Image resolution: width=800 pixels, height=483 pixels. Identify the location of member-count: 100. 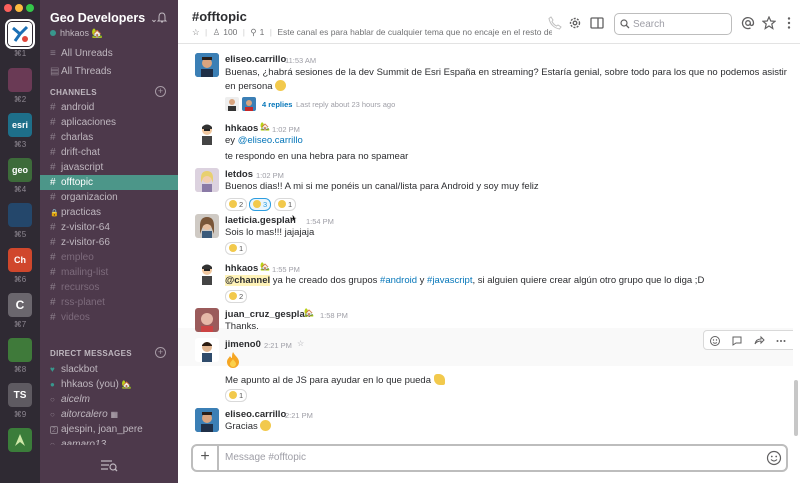
(230, 32).